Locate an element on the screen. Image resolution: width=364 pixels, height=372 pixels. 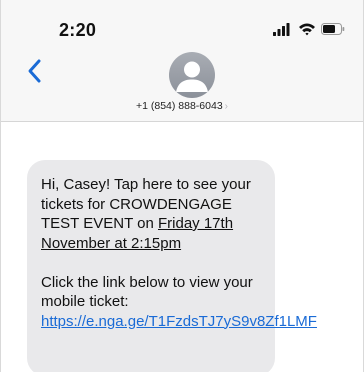
status-time: 2:20 is located at coordinates (78, 30).